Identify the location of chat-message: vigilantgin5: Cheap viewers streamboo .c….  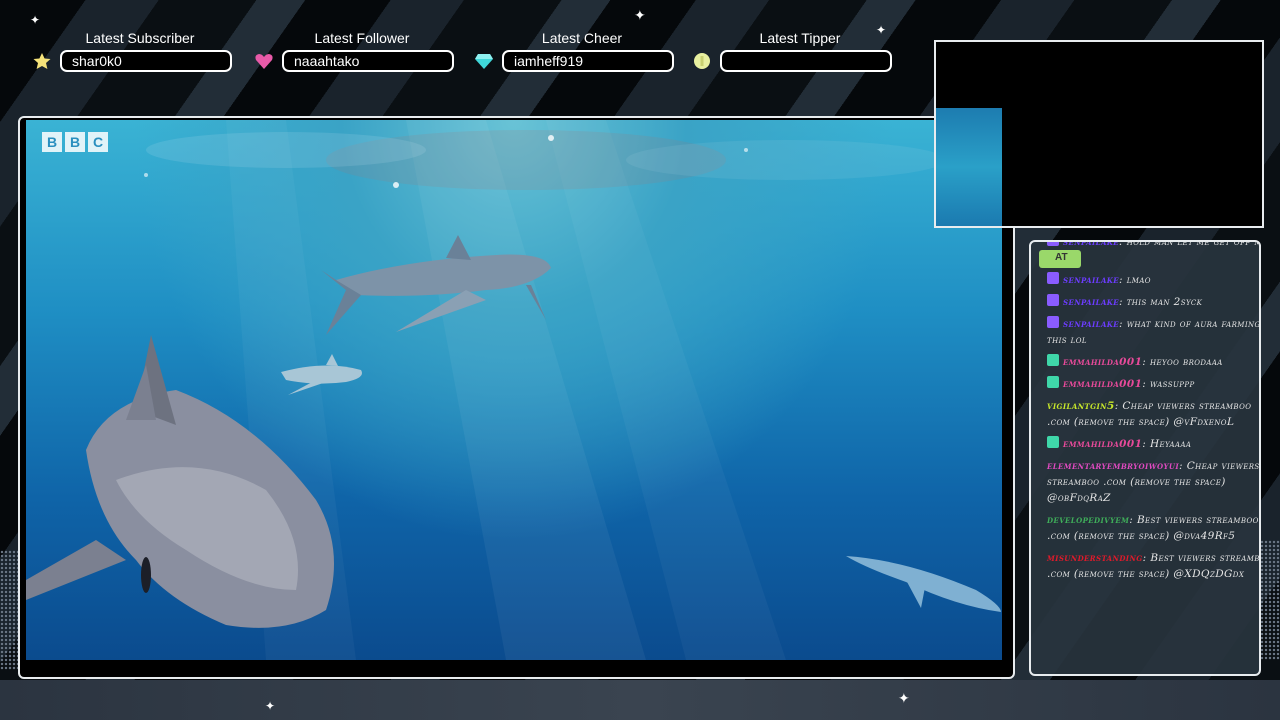
(1149, 414).